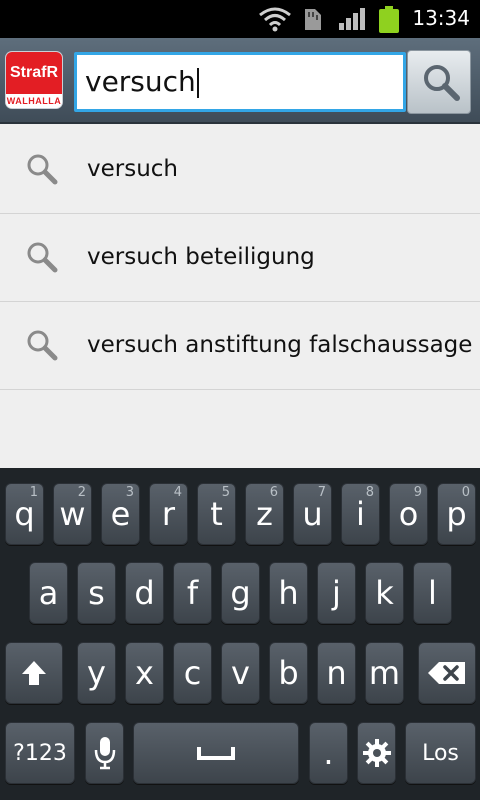 The image size is (480, 800). I want to click on space-icon, so click(216, 753).